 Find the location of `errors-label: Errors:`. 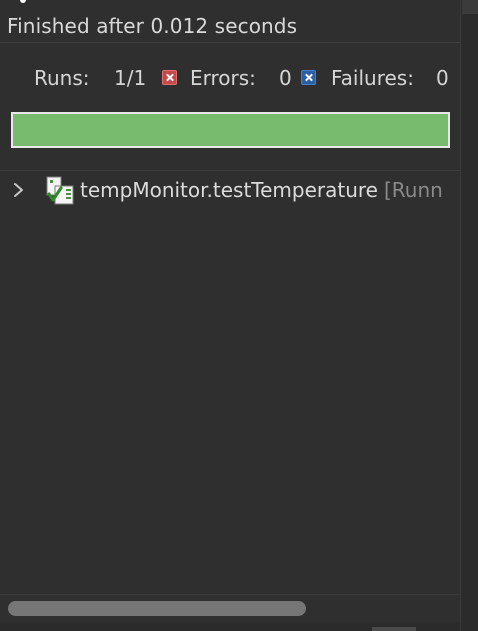

errors-label: Errors: is located at coordinates (223, 78).